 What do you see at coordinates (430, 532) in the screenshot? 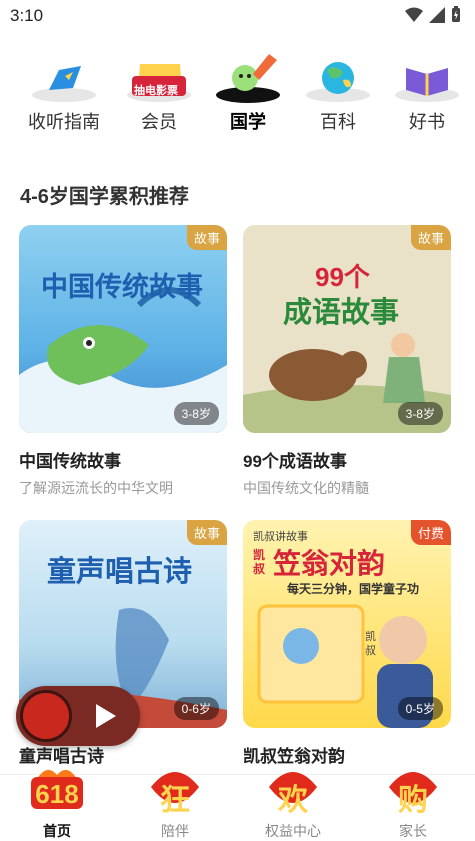
I see `tag-badge: 付费` at bounding box center [430, 532].